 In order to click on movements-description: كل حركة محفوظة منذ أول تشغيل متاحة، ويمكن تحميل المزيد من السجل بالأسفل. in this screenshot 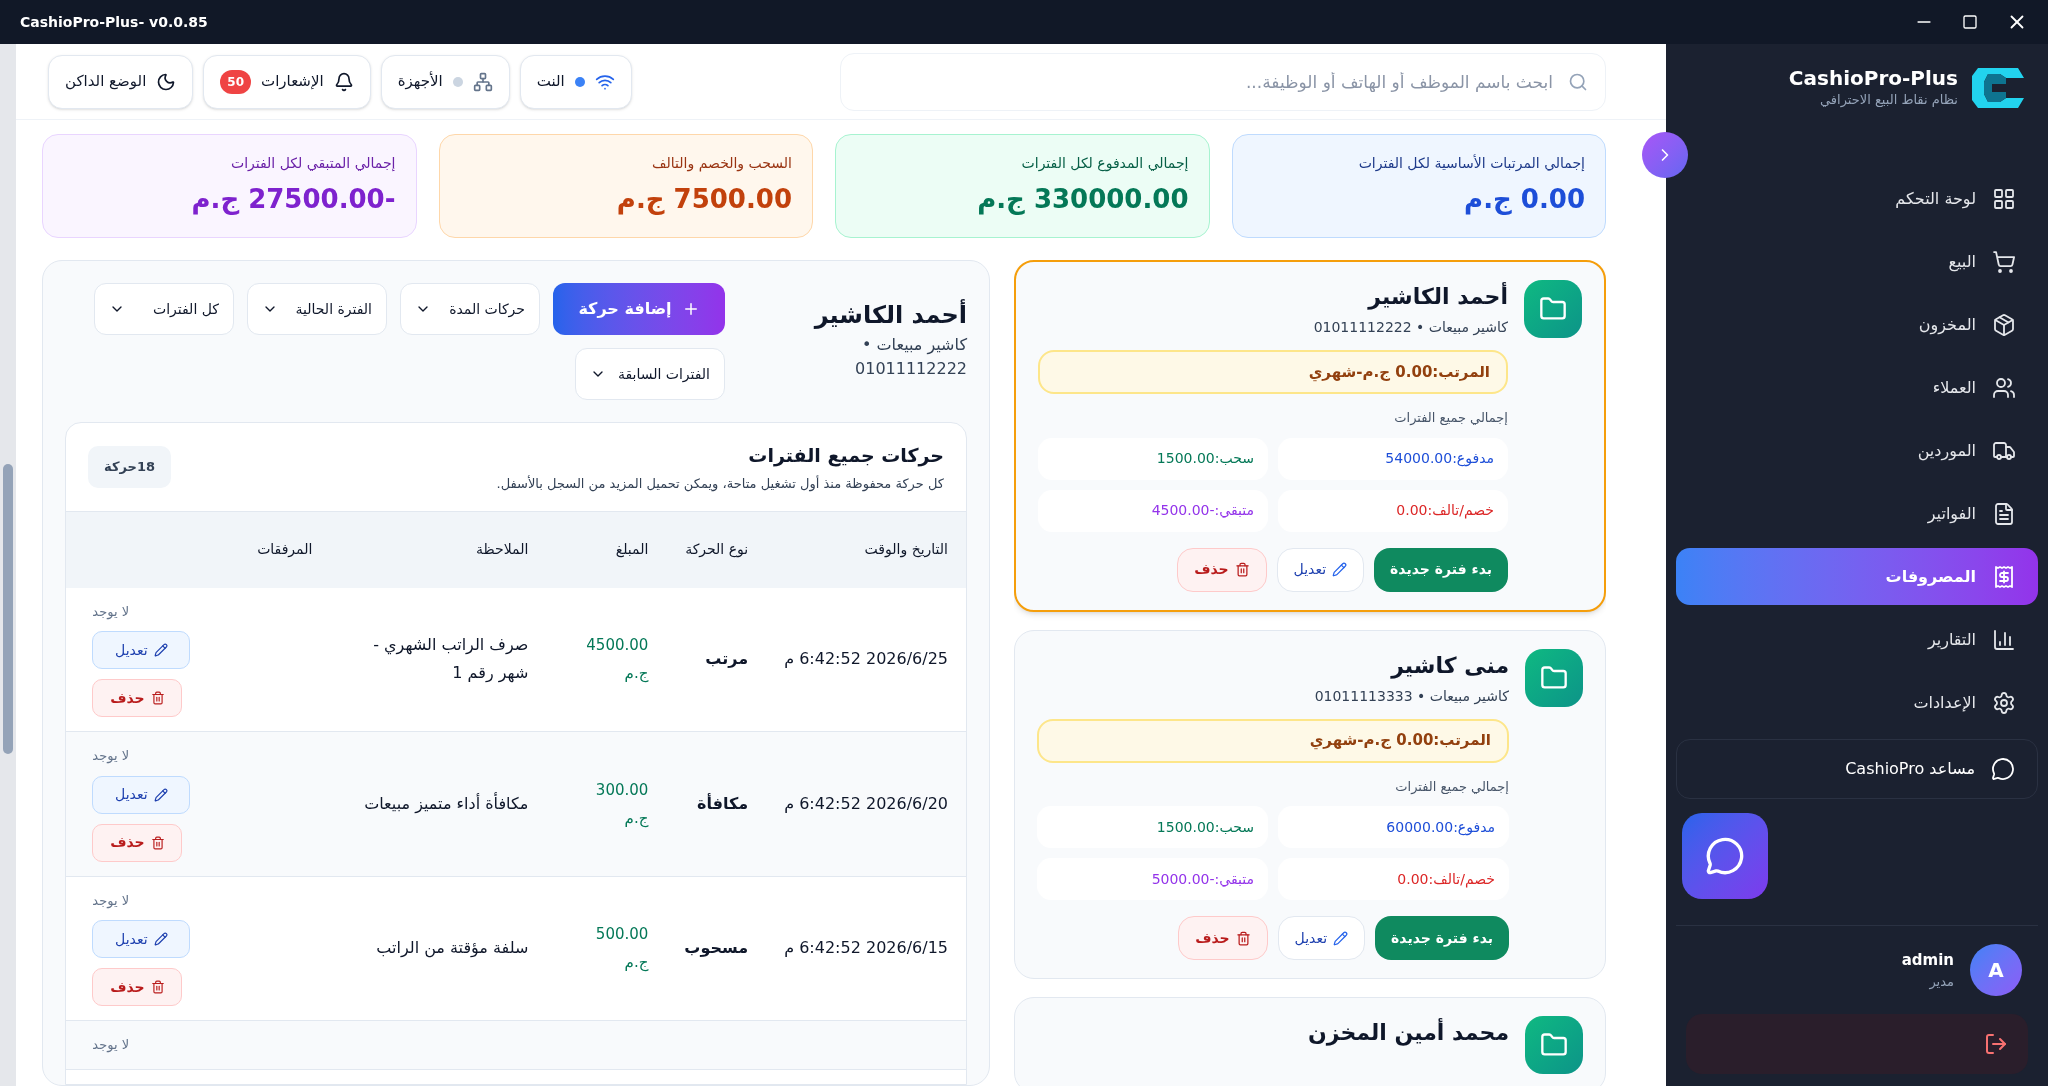, I will do `click(720, 483)`.